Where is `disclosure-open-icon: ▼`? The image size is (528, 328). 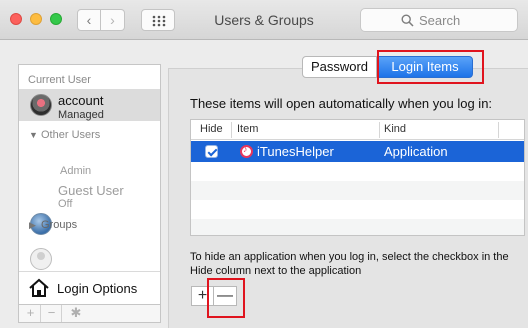 disclosure-open-icon: ▼ is located at coordinates (33, 135).